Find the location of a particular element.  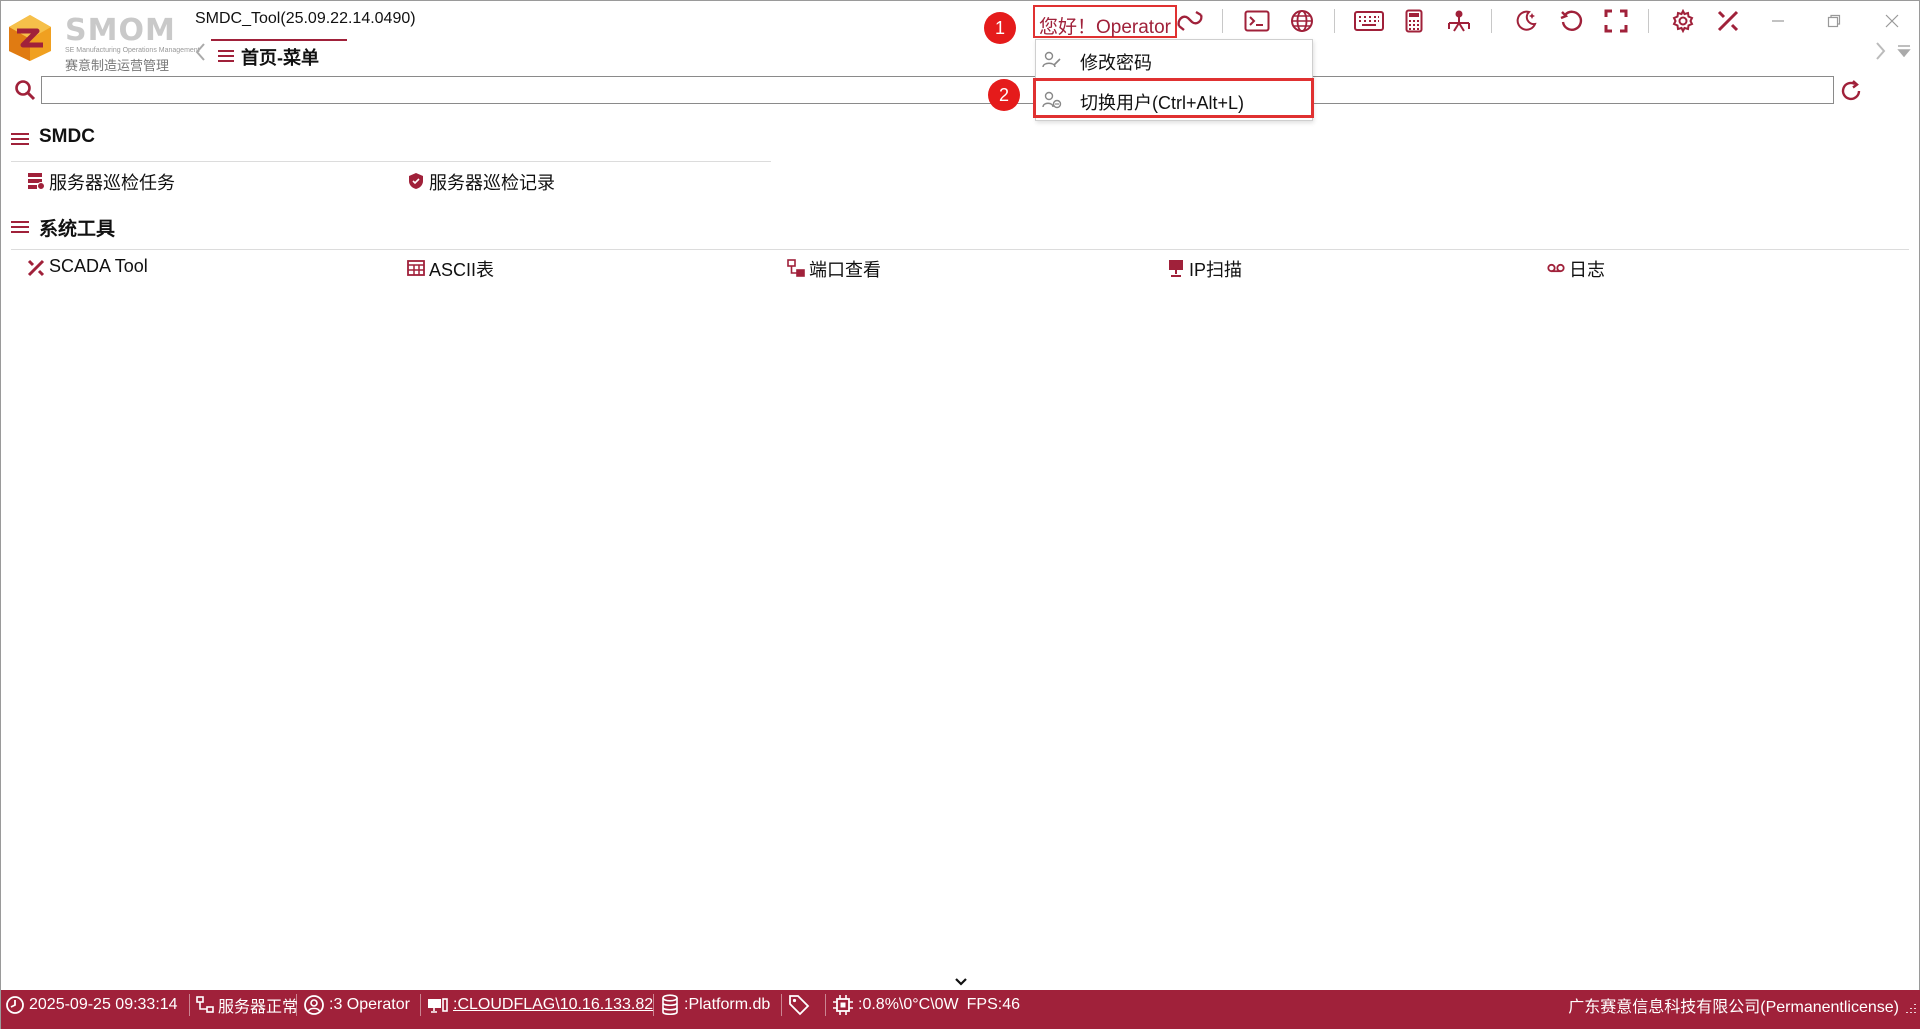

menu-item-label: 日志 is located at coordinates (1587, 270).